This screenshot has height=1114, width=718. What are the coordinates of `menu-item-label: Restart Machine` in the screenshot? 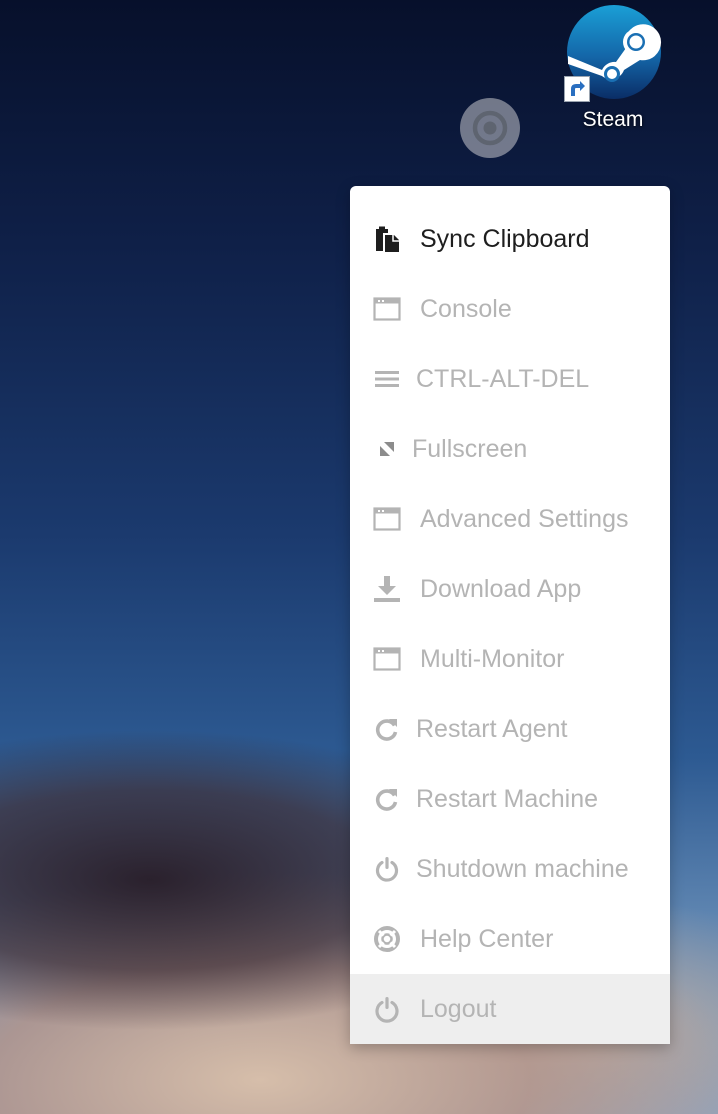 It's located at (507, 798).